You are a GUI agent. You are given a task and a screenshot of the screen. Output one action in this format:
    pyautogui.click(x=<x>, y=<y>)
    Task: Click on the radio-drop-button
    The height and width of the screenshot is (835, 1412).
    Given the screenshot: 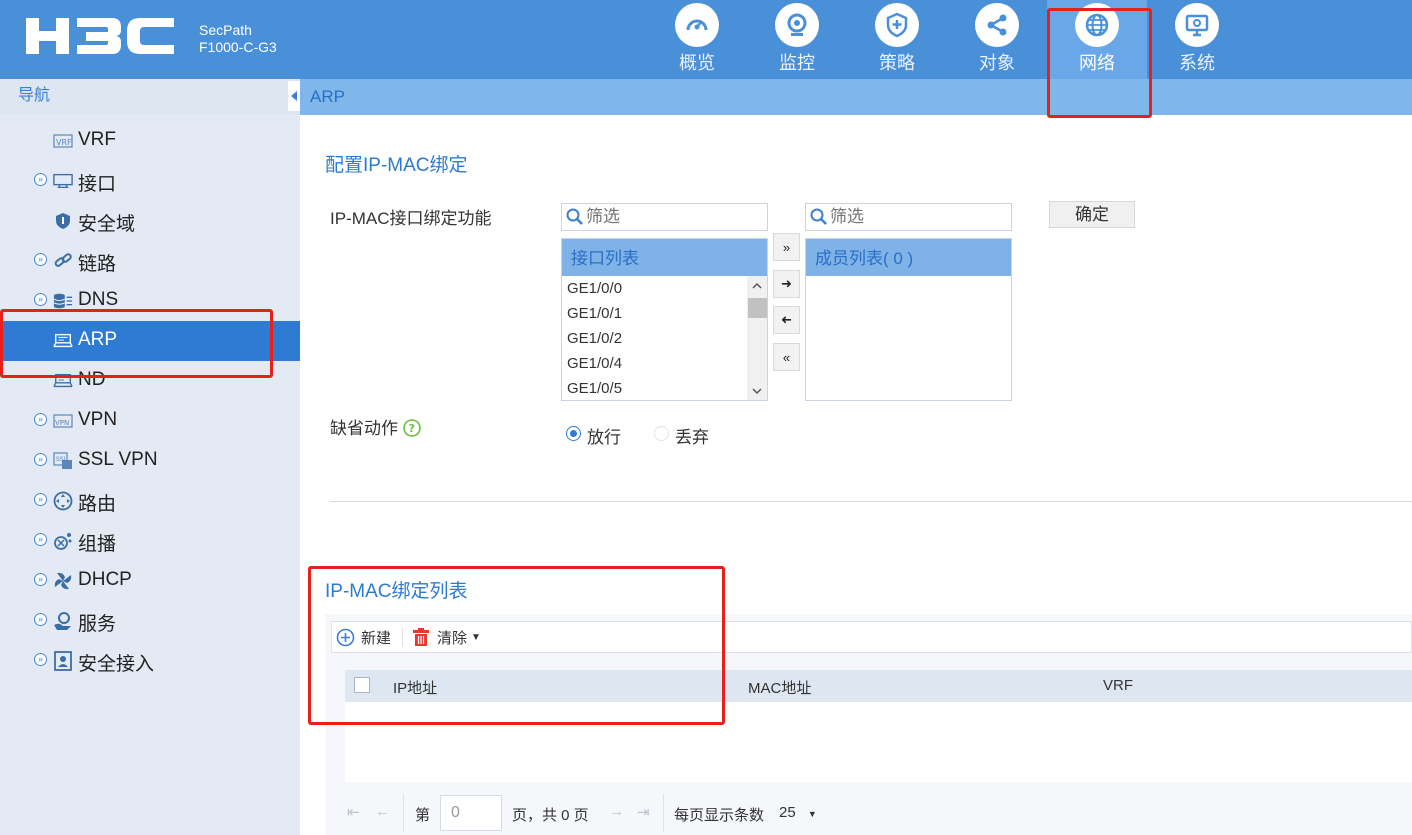 What is the action you would take?
    pyautogui.click(x=661, y=433)
    